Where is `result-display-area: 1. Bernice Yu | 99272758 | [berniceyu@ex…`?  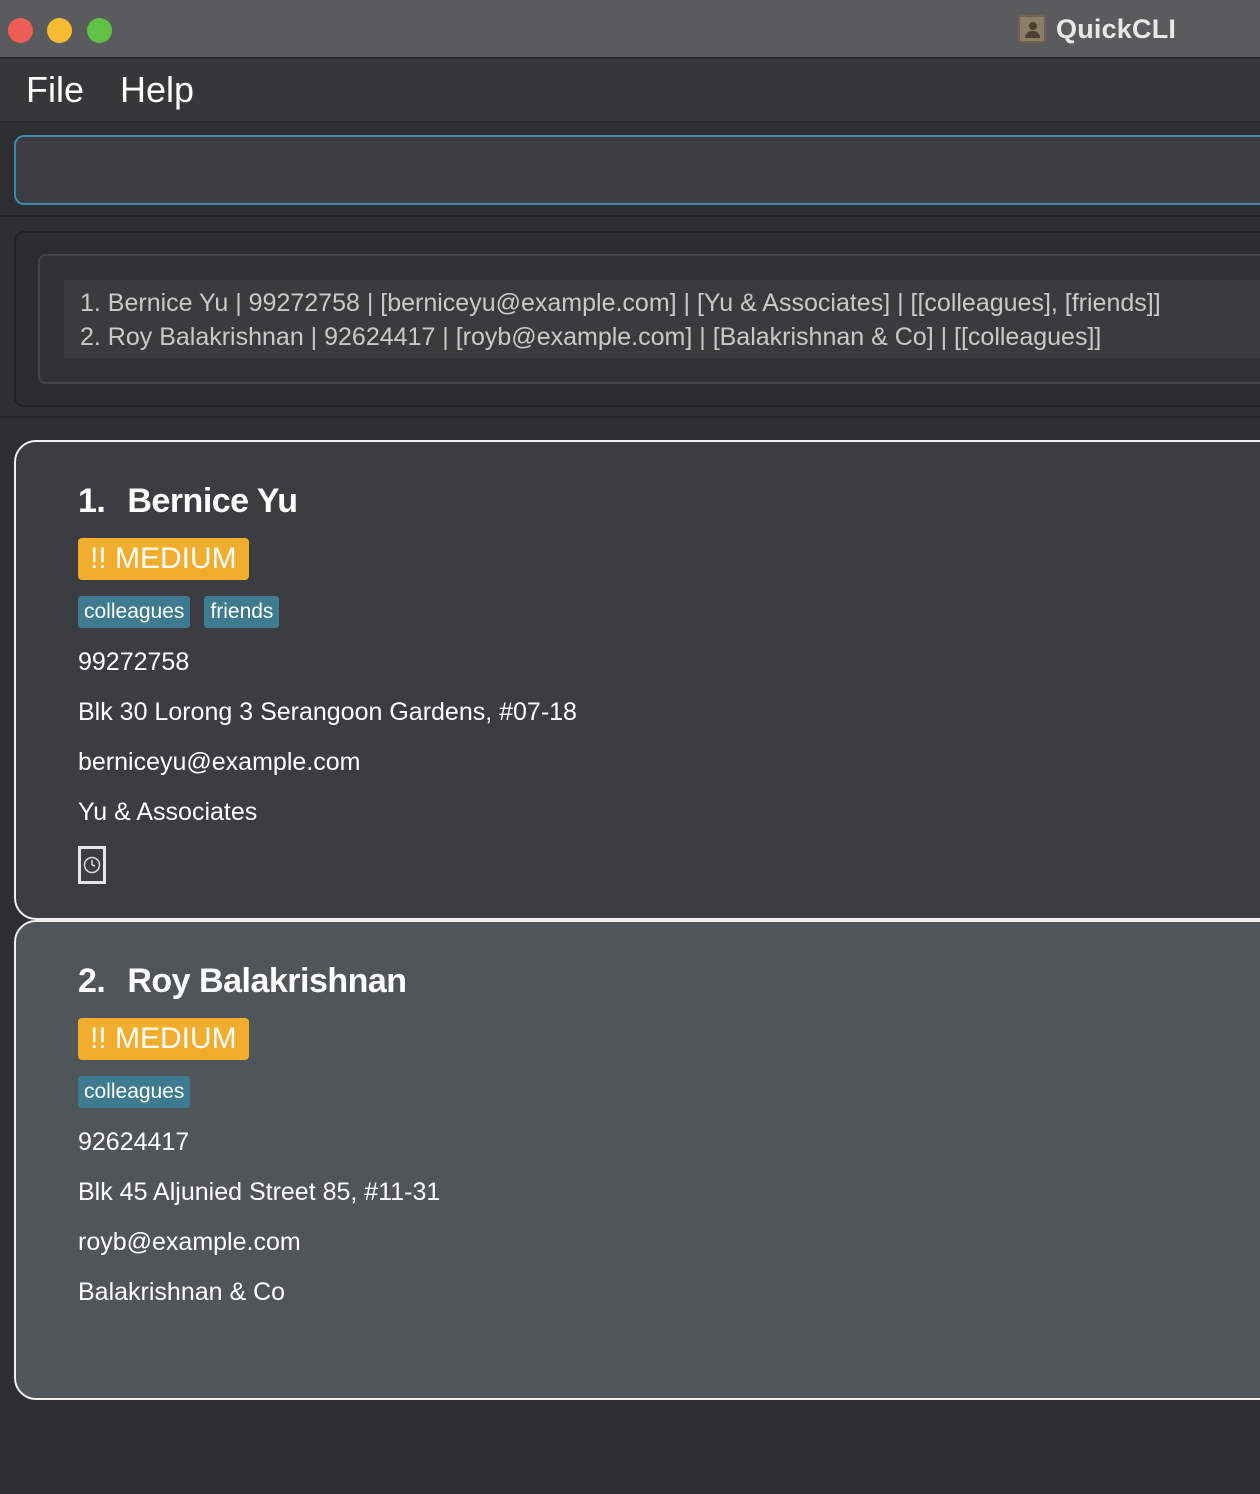 result-display-area: 1. Bernice Yu | 99272758 | [berniceyu@ex… is located at coordinates (630, 319).